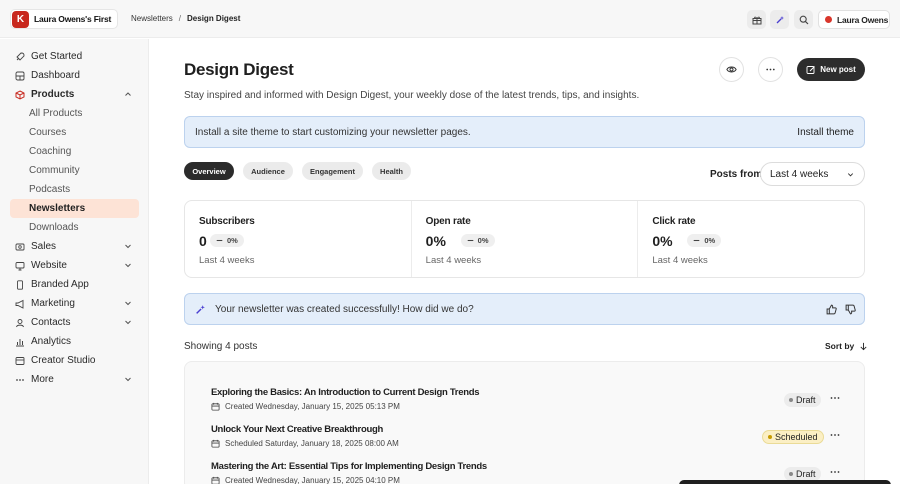 The width and height of the screenshot is (900, 484). I want to click on tab-overview: Overview, so click(209, 171).